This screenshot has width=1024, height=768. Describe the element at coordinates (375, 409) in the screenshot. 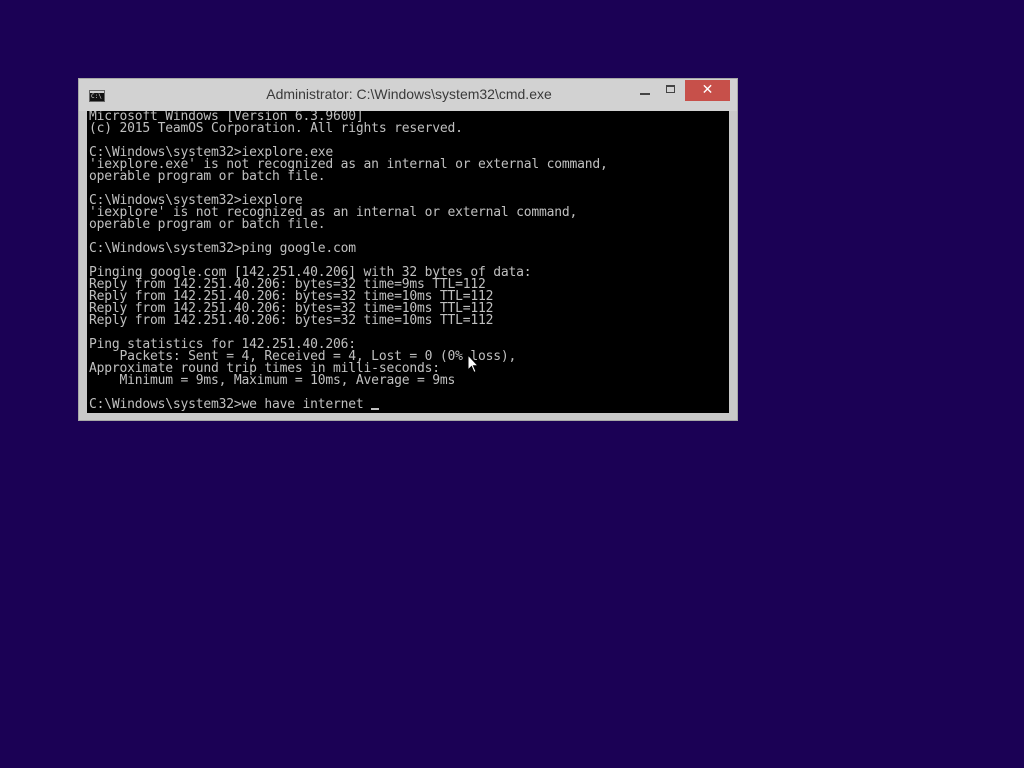

I see `text-cursor` at that location.